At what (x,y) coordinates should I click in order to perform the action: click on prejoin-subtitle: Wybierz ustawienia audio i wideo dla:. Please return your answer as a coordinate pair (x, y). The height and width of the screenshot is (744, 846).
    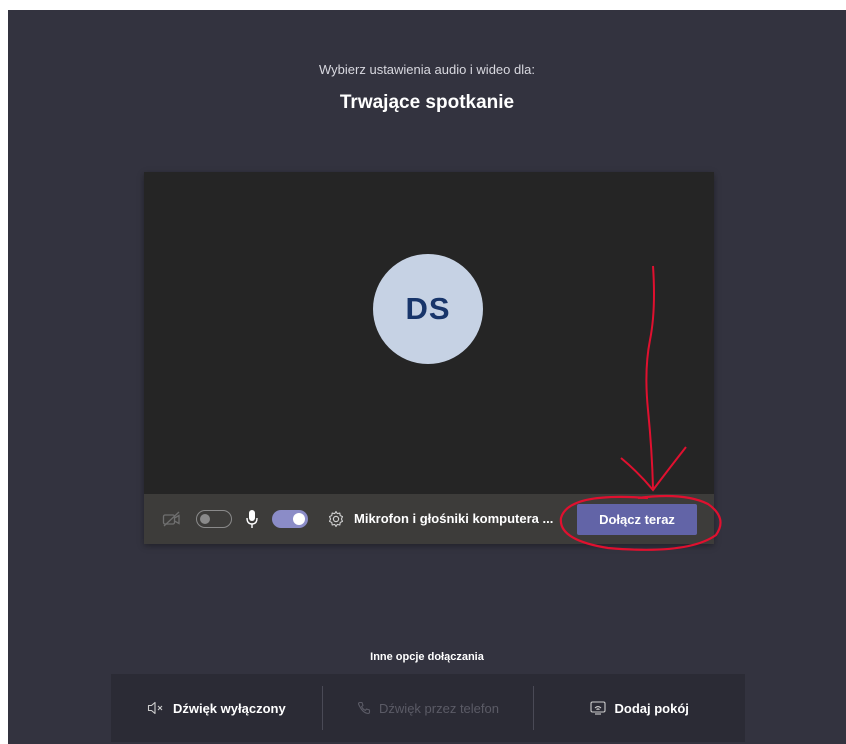
    Looking at the image, I should click on (427, 69).